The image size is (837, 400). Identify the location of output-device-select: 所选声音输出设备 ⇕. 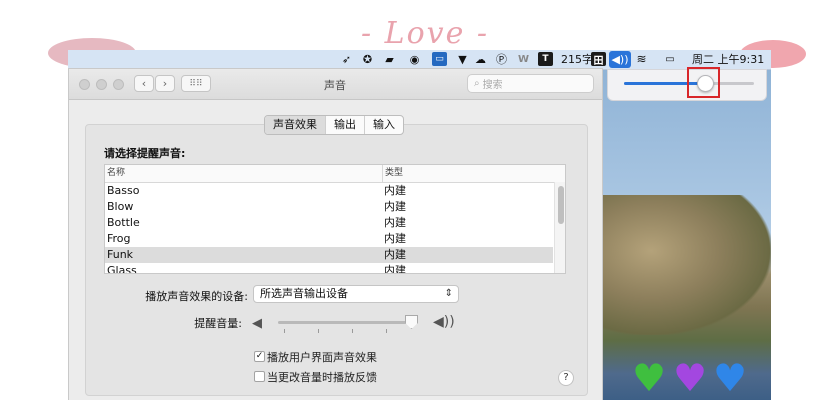
(356, 294).